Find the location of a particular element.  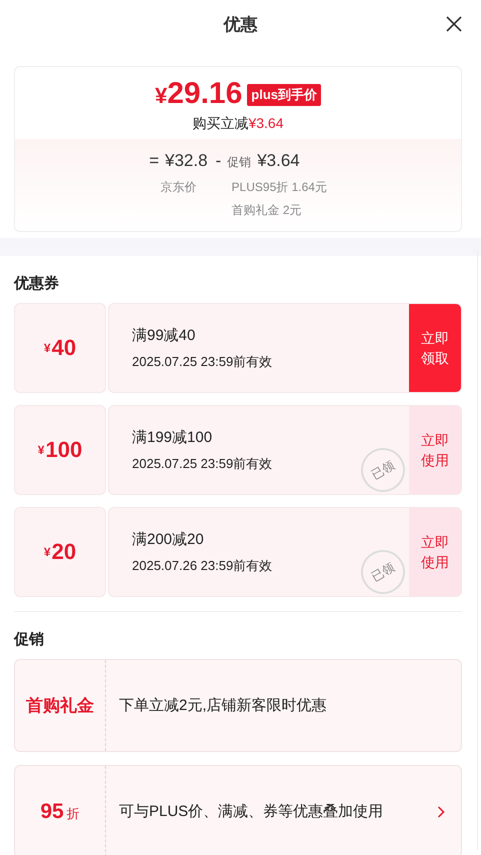

coupon-condition: 满199减100 is located at coordinates (172, 437).